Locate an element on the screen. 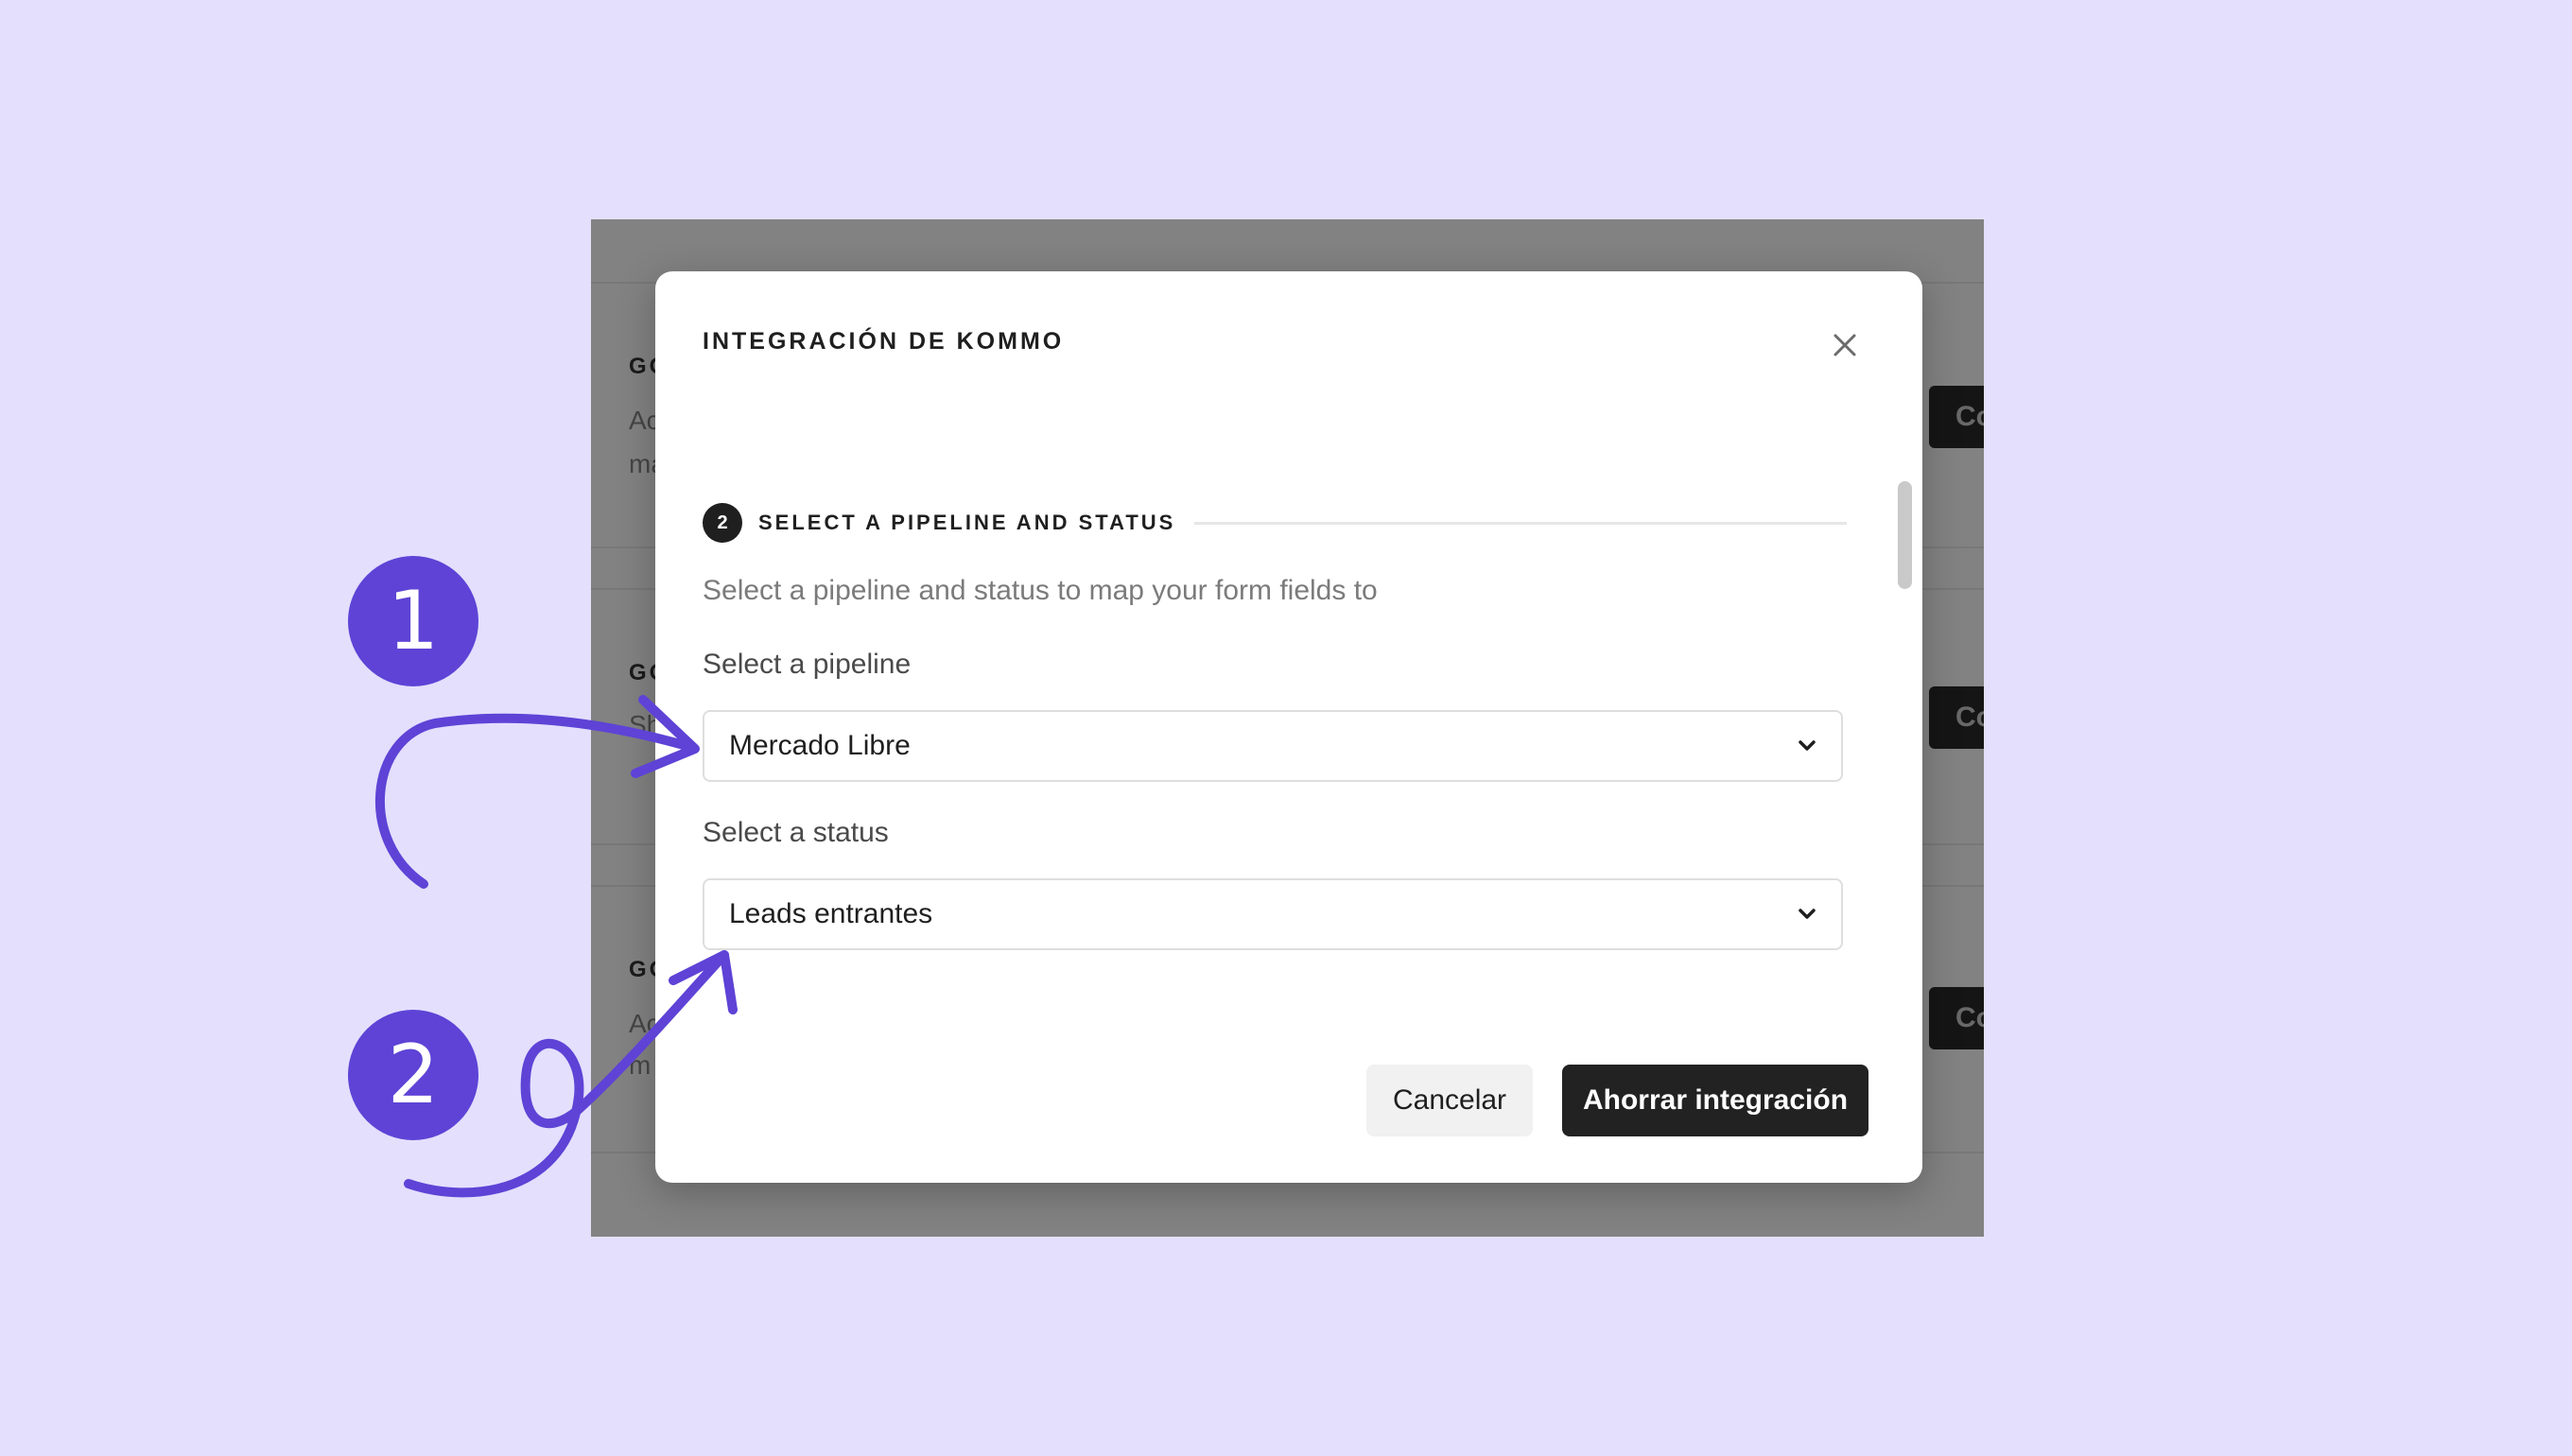 The height and width of the screenshot is (1456, 2572). status-selected-value: Leads entrantes is located at coordinates (831, 913).